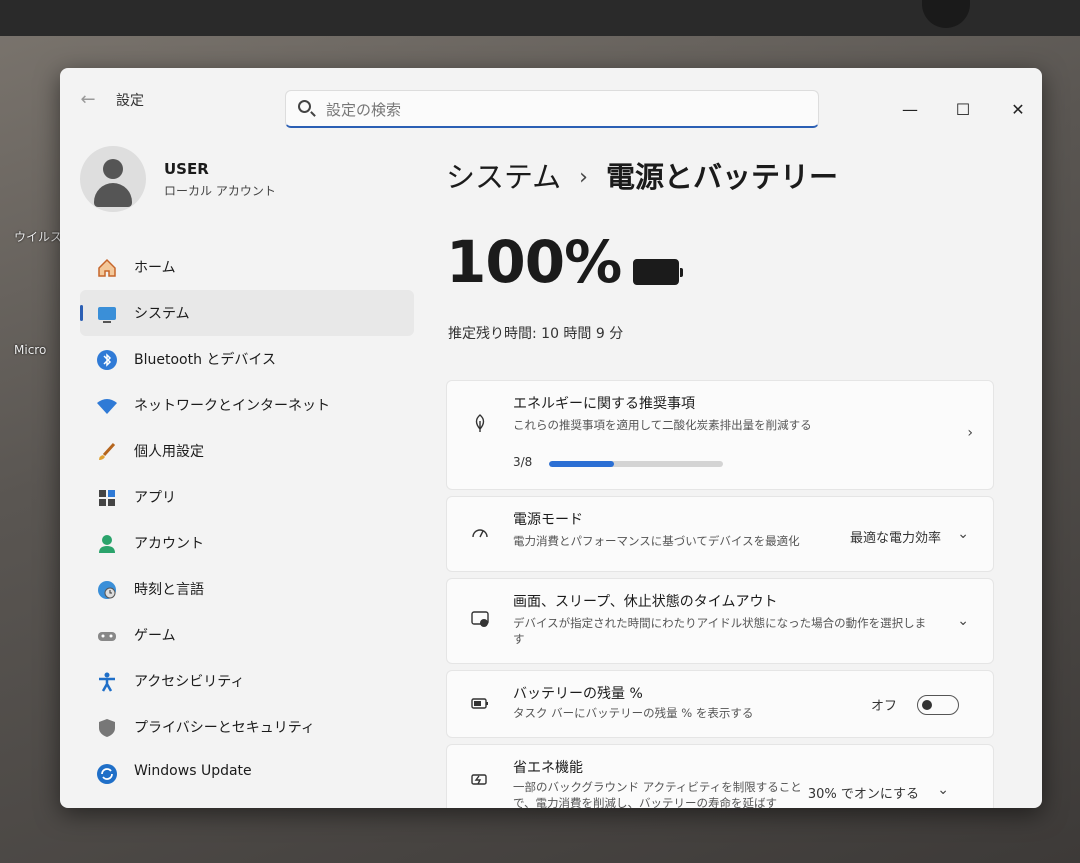  I want to click on chevron-right-icon: ›, so click(970, 433).